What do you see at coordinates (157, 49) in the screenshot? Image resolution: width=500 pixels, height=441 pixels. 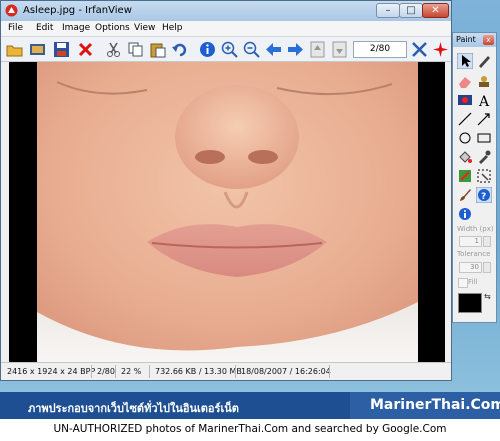 I see `paste-icon` at bounding box center [157, 49].